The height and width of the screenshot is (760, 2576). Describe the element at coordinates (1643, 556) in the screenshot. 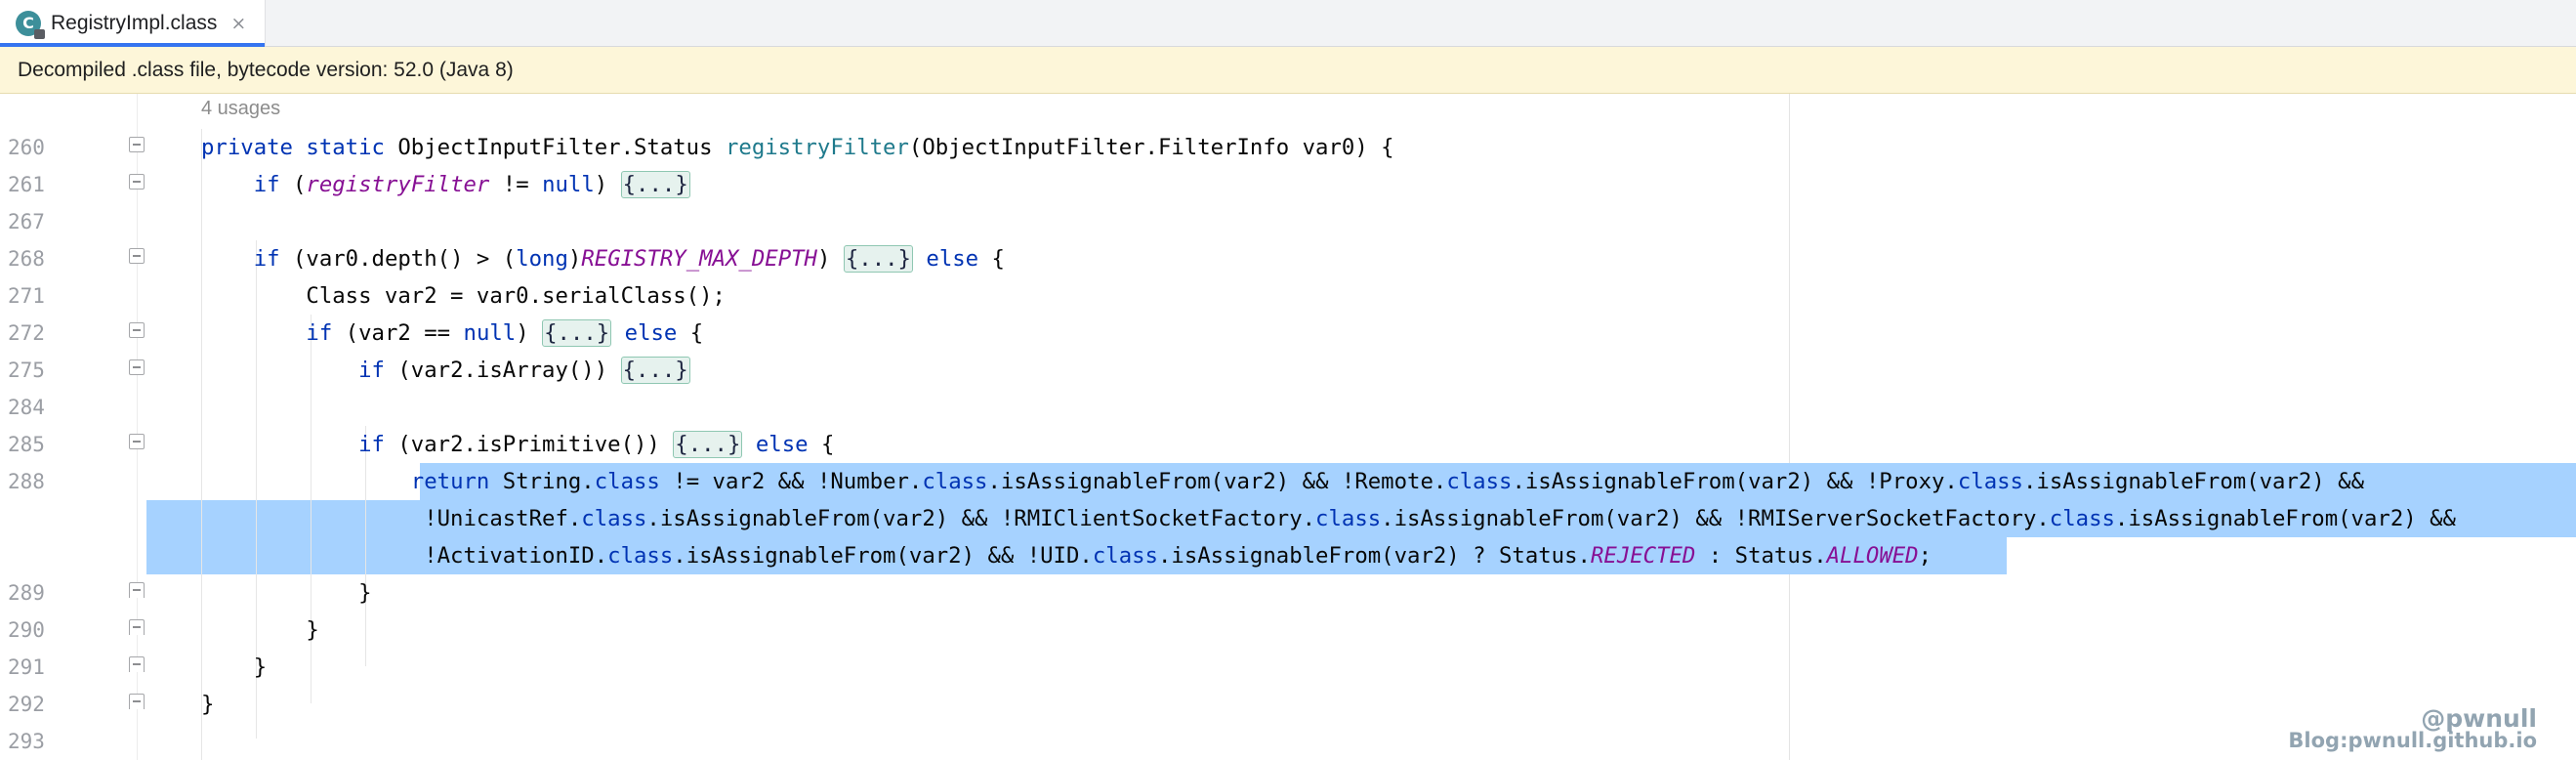

I see `static-field-token: REJECTED` at that location.